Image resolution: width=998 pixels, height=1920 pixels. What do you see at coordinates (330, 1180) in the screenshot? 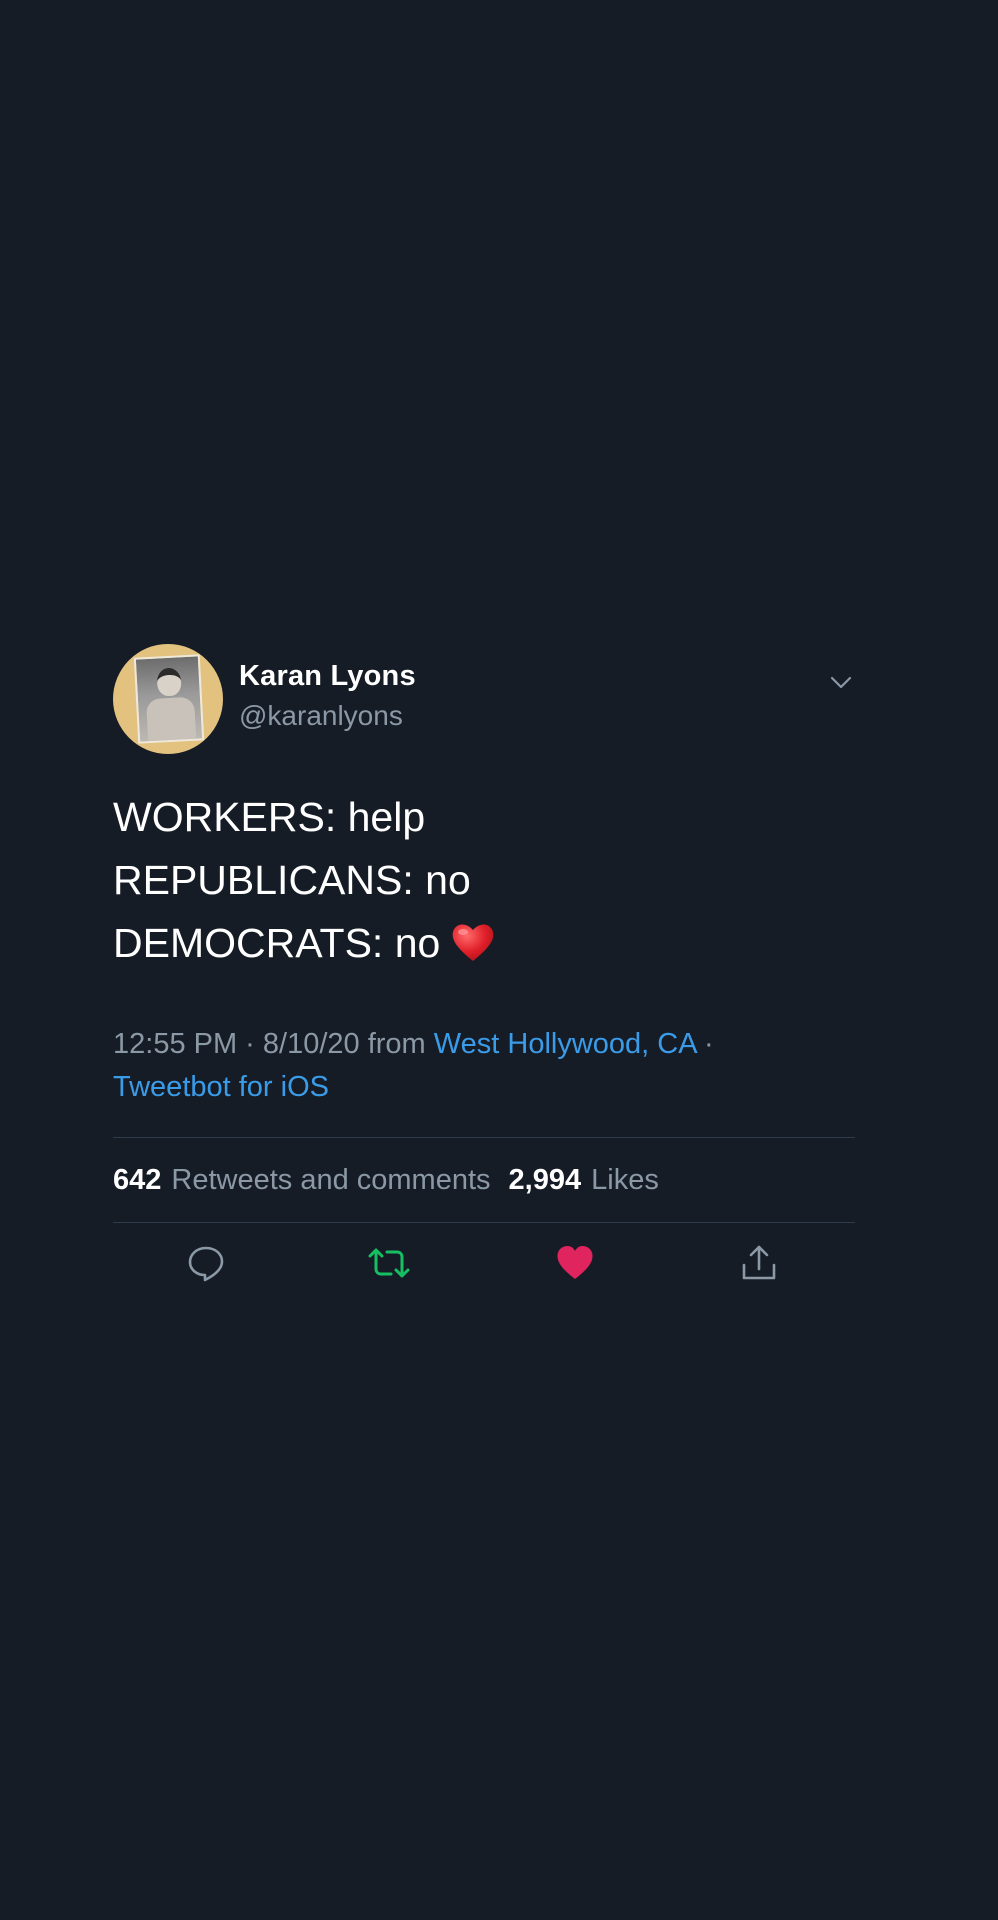
I see `retweets-label: Retweets and comments` at bounding box center [330, 1180].